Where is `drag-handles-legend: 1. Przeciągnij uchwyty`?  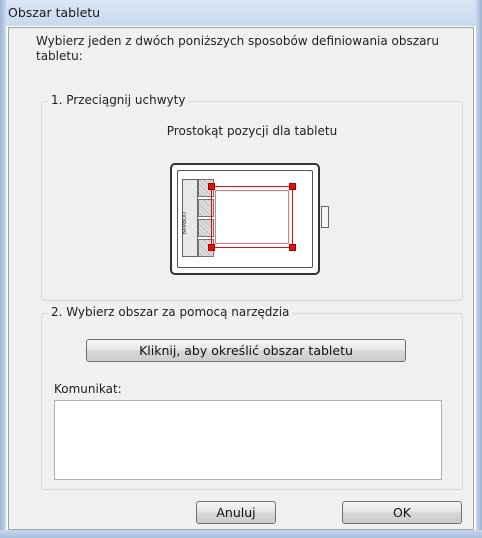 drag-handles-legend: 1. Przeciągnij uchwyty is located at coordinates (118, 100).